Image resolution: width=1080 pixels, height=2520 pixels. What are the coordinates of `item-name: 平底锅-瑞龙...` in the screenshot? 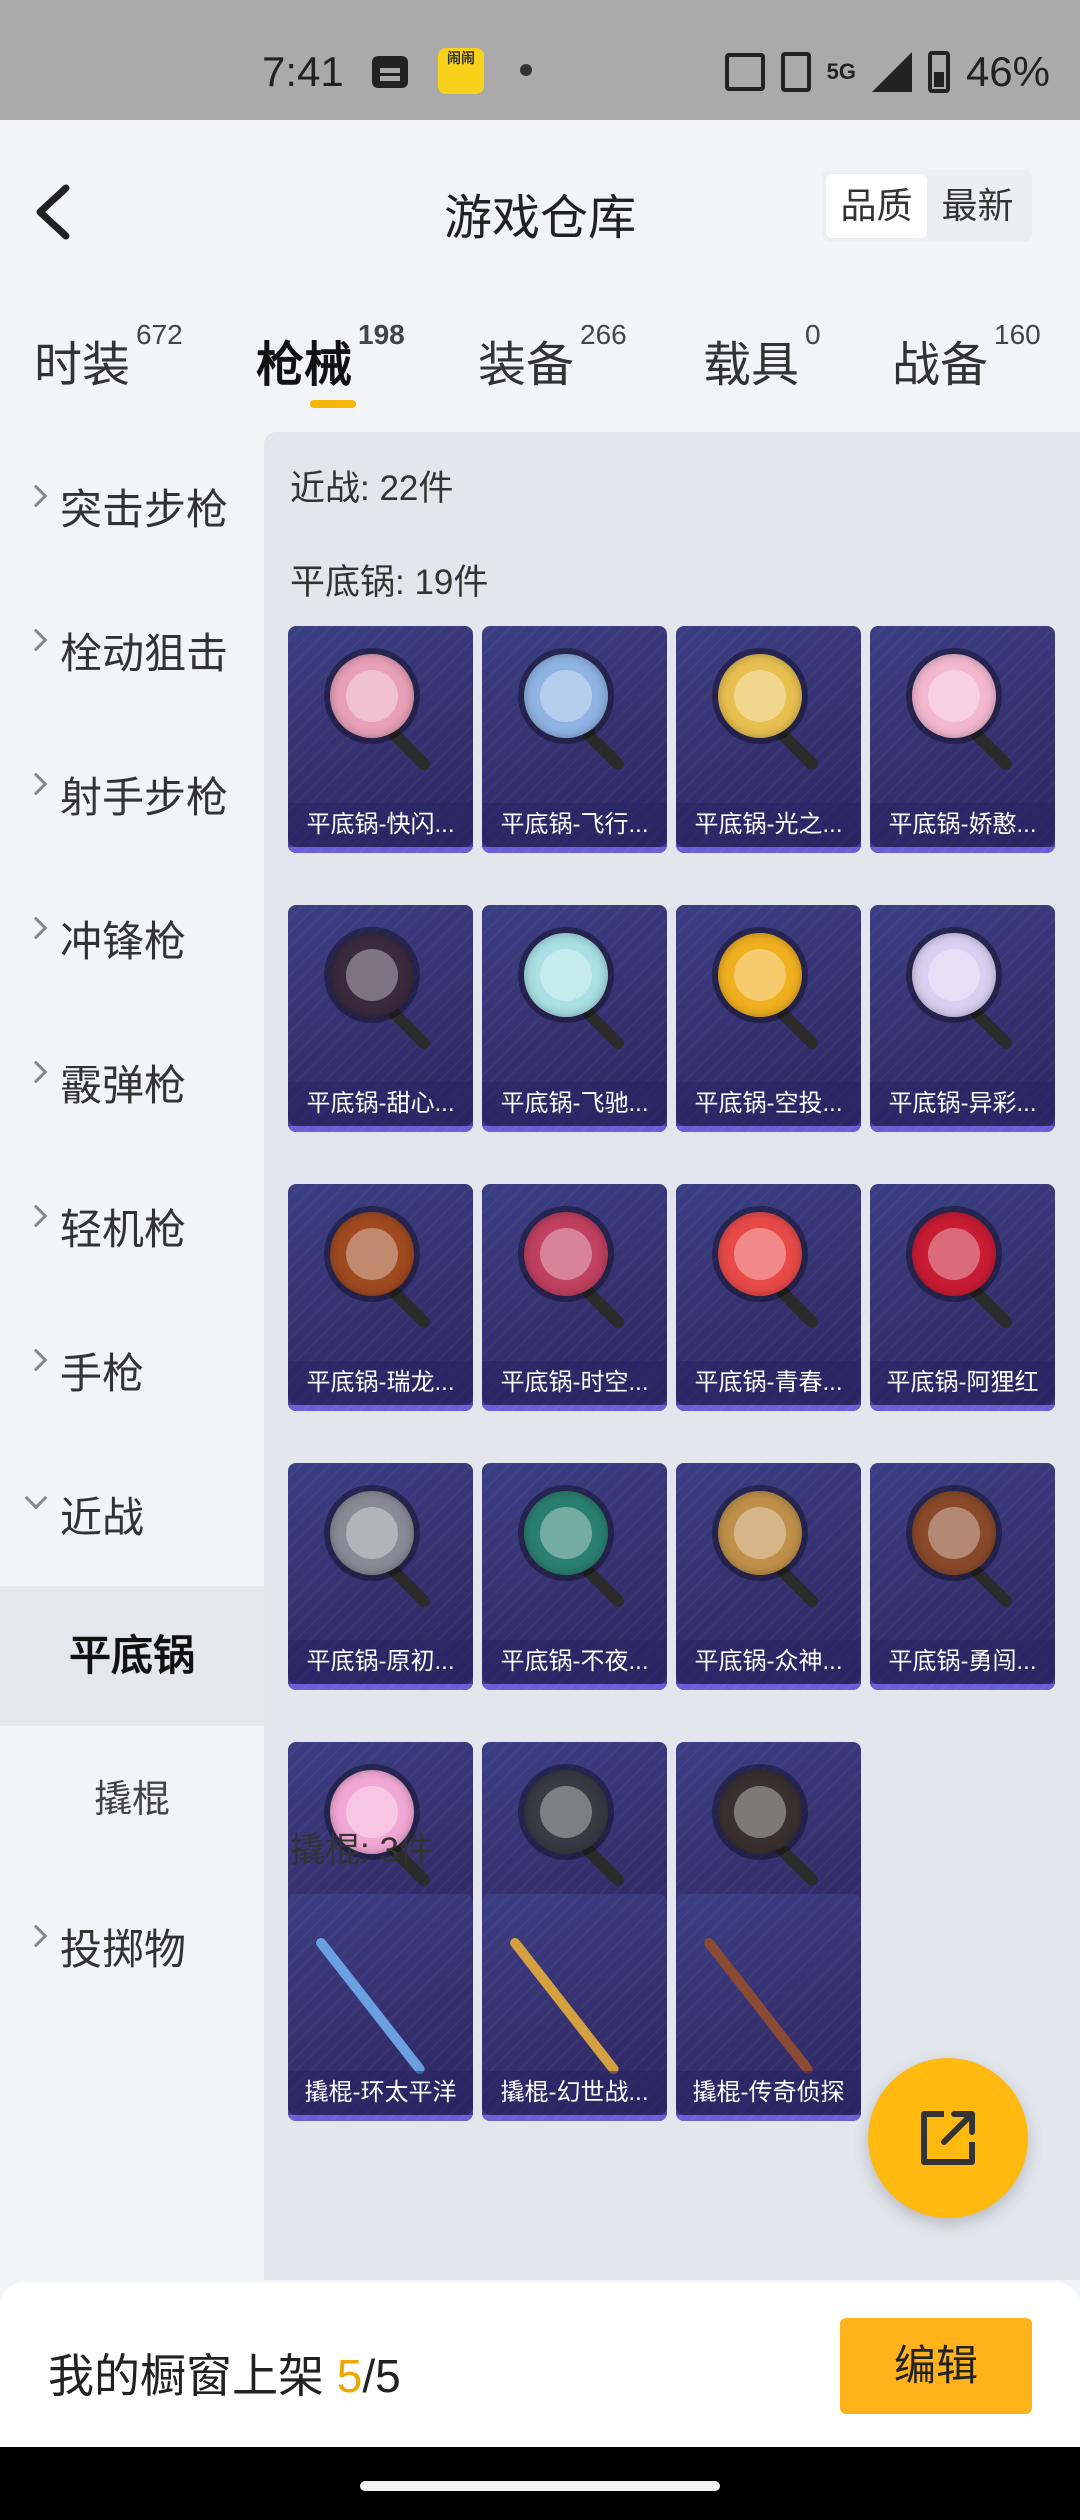 It's located at (380, 1383).